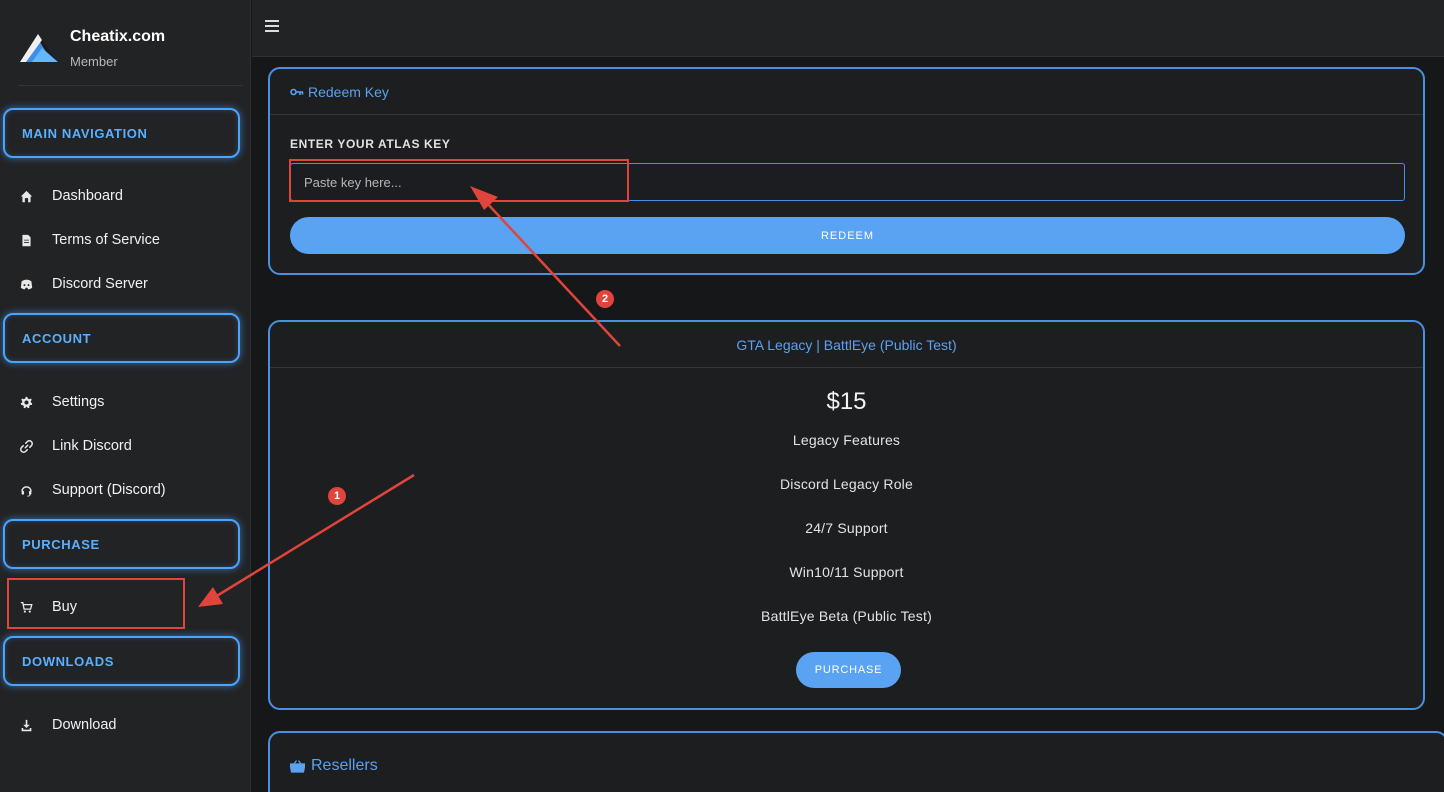 The width and height of the screenshot is (1444, 792). What do you see at coordinates (39, 48) in the screenshot?
I see `logo-icon` at bounding box center [39, 48].